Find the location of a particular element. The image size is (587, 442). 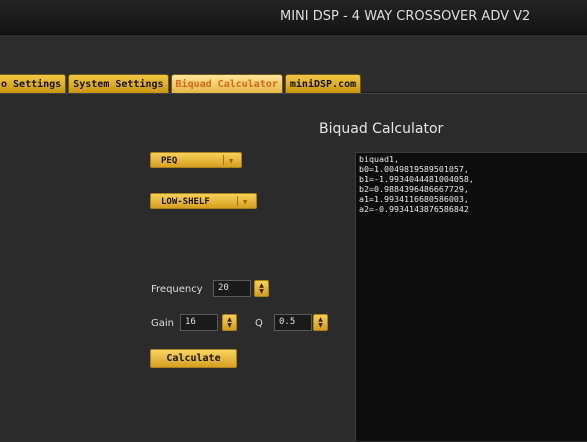

frequency-input: 20 is located at coordinates (232, 288).